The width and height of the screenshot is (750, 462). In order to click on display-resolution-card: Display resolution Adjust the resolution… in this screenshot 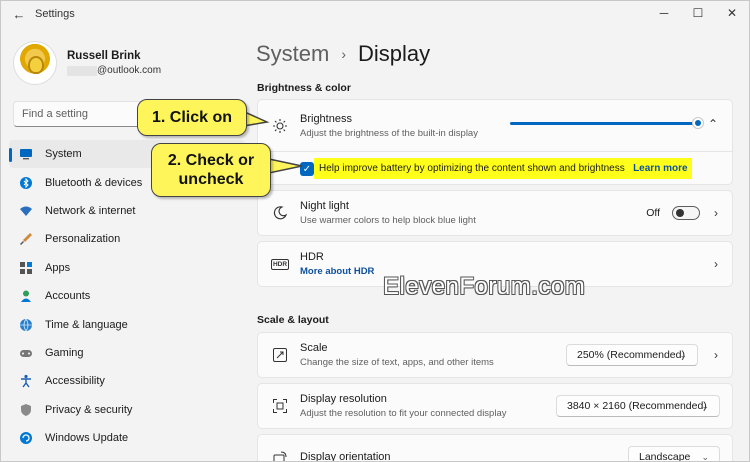, I will do `click(495, 406)`.